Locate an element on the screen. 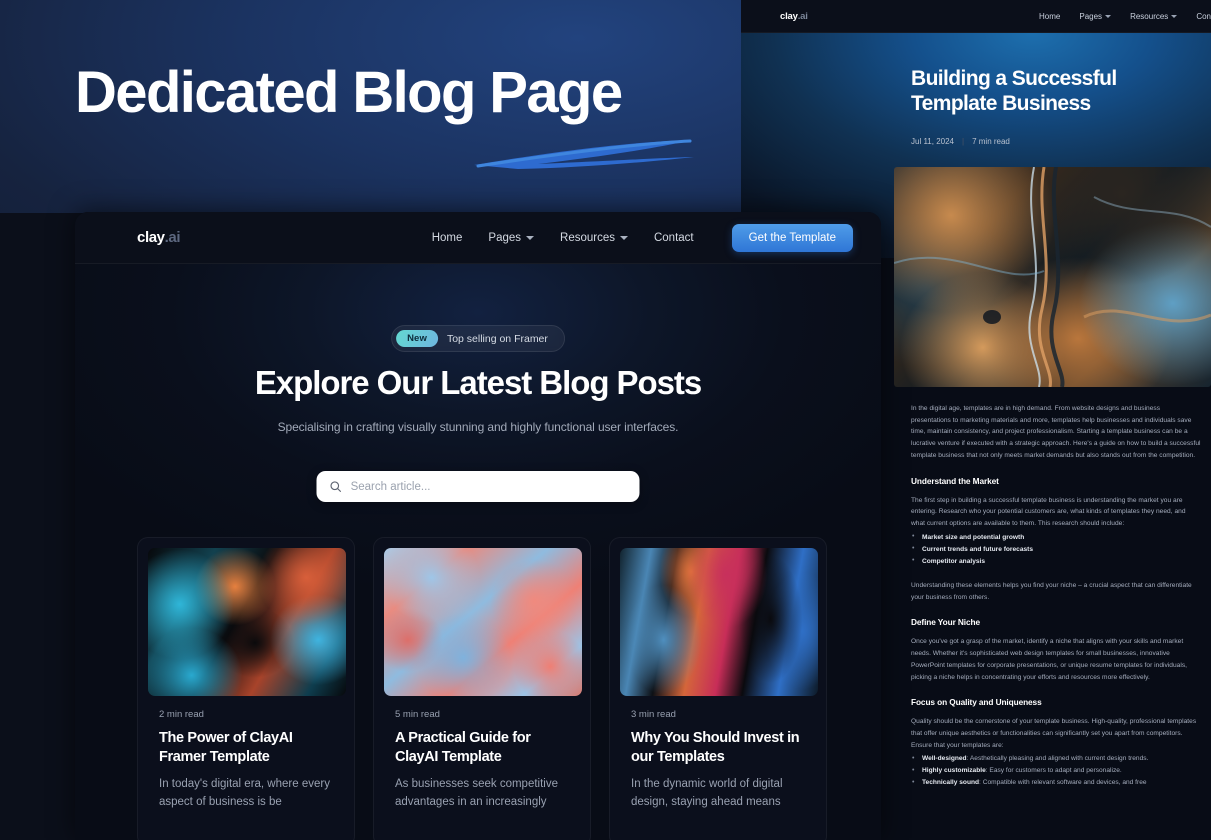 The height and width of the screenshot is (840, 1211). bullet-bold-text: Competitor analysis is located at coordinates (954, 561).